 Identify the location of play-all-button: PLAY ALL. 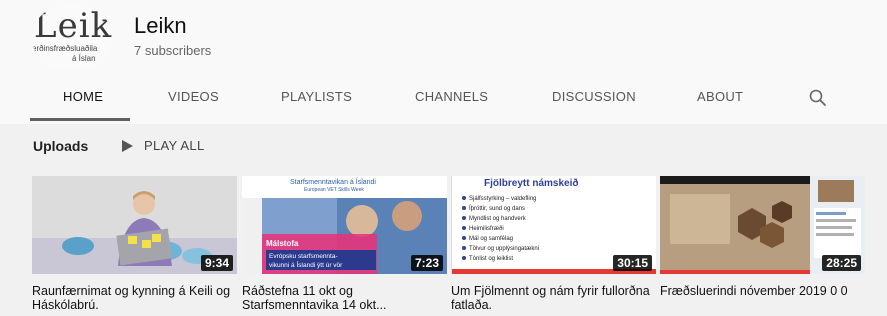
(162, 145).